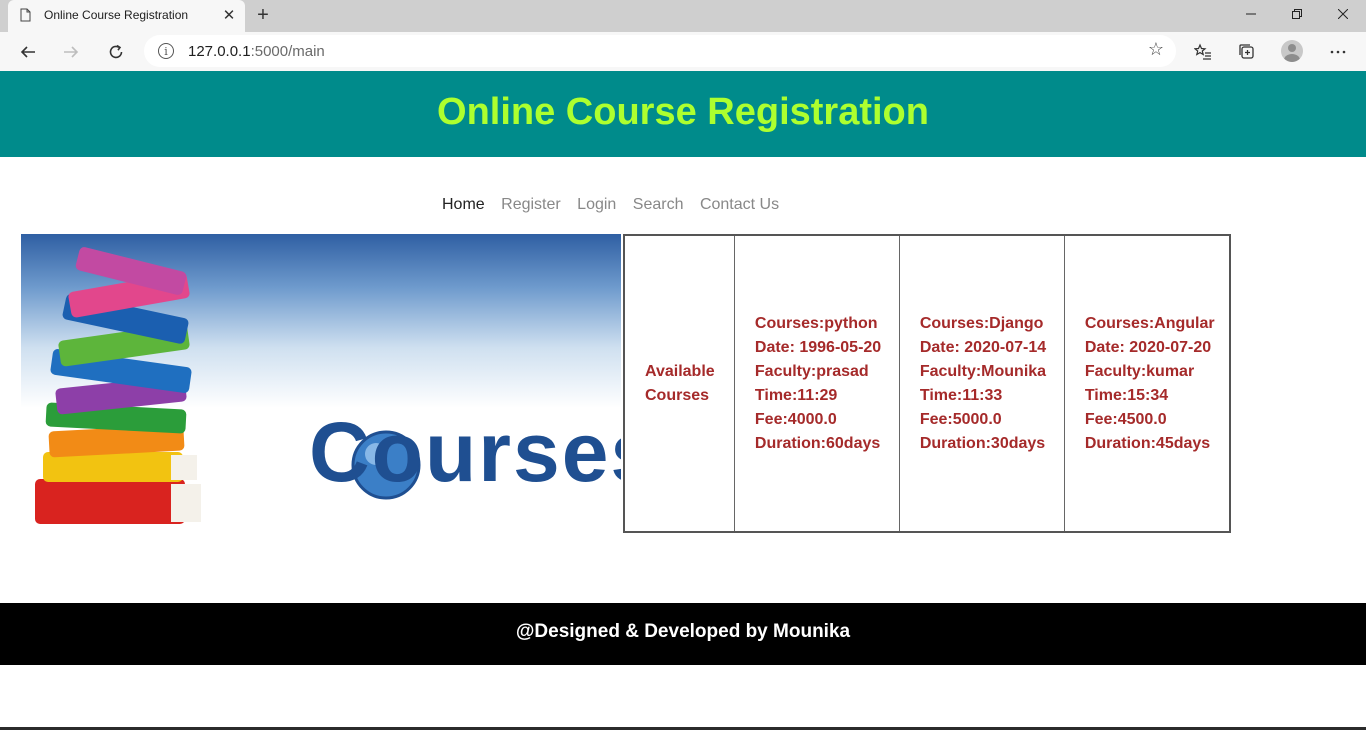 The image size is (1366, 730). I want to click on close-tab-icon: ✕, so click(229, 16).